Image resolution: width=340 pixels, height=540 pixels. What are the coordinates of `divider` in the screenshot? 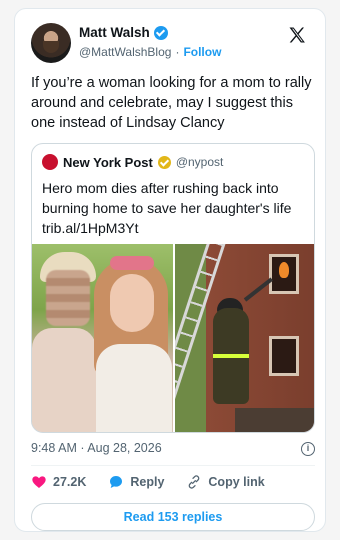 It's located at (173, 465).